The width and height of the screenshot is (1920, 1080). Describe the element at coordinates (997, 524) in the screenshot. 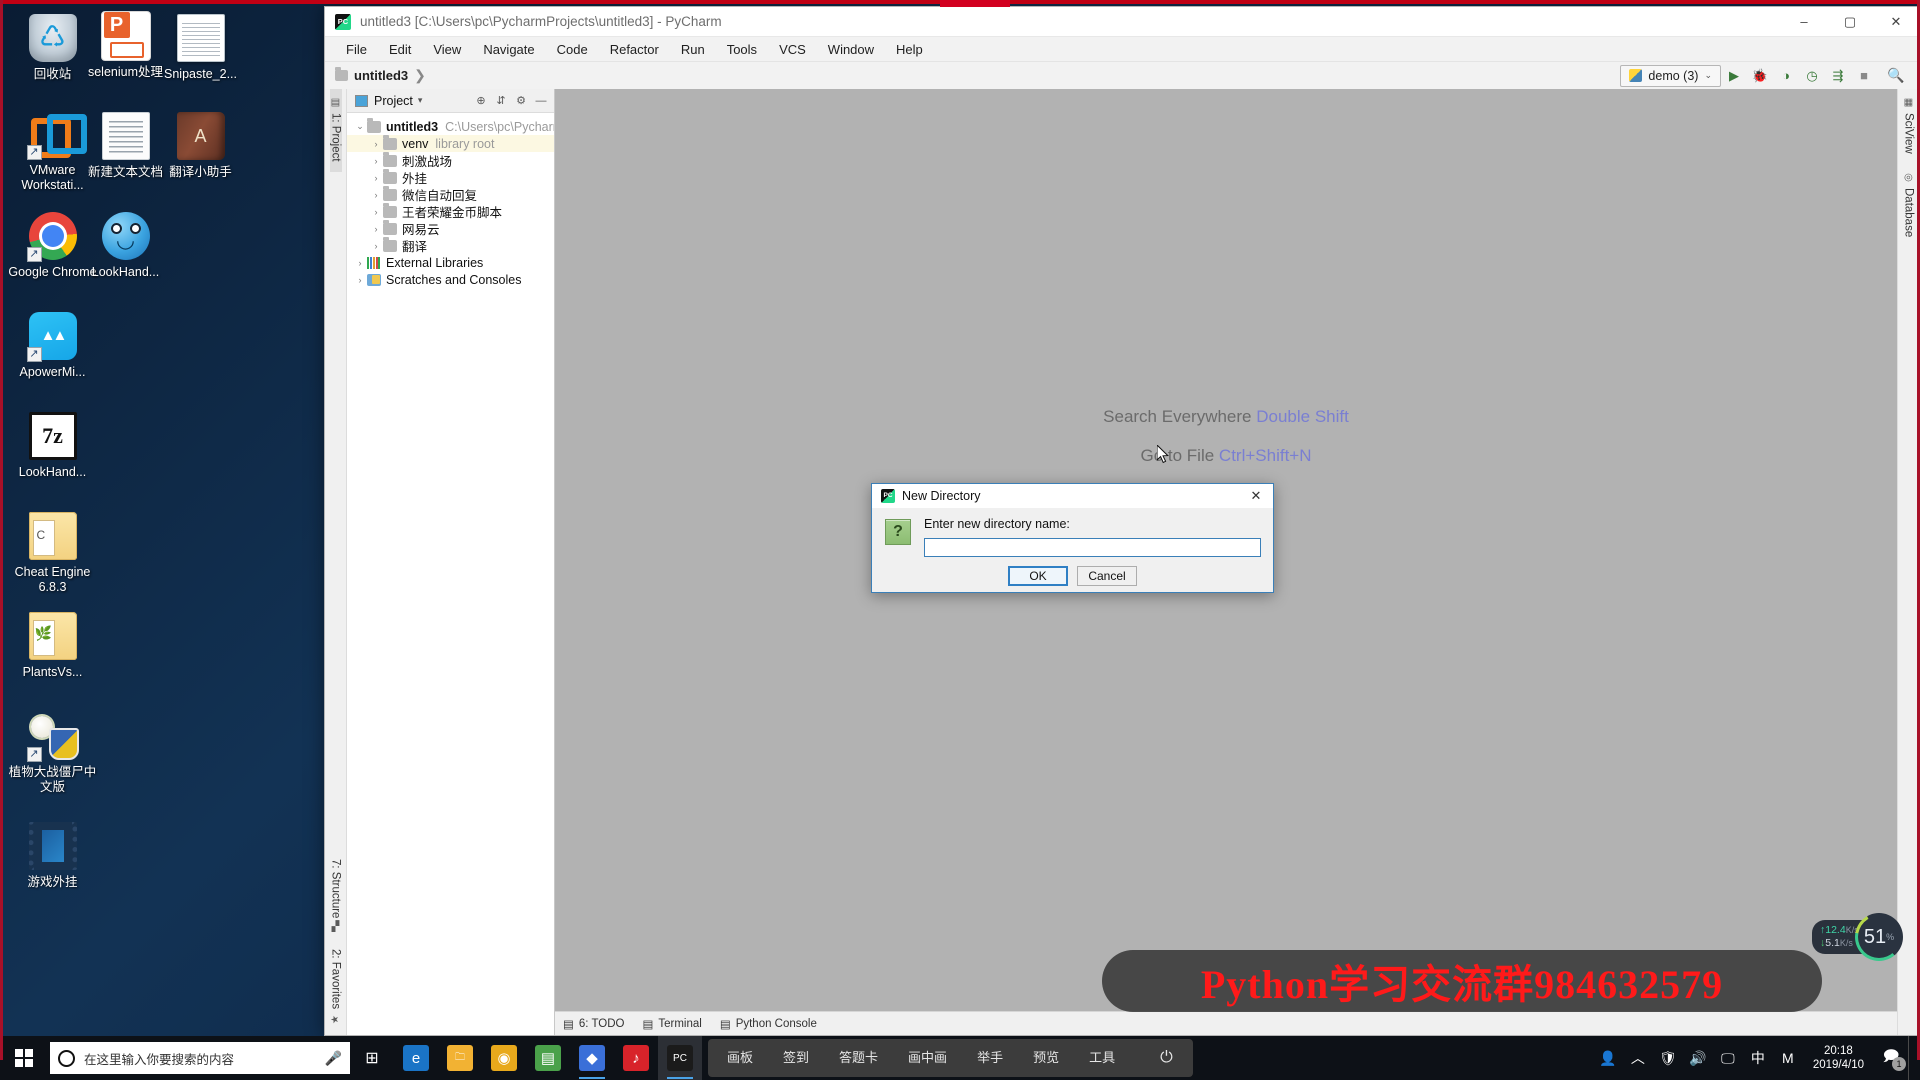

I see `dialog-label: Enter new directory name:` at that location.